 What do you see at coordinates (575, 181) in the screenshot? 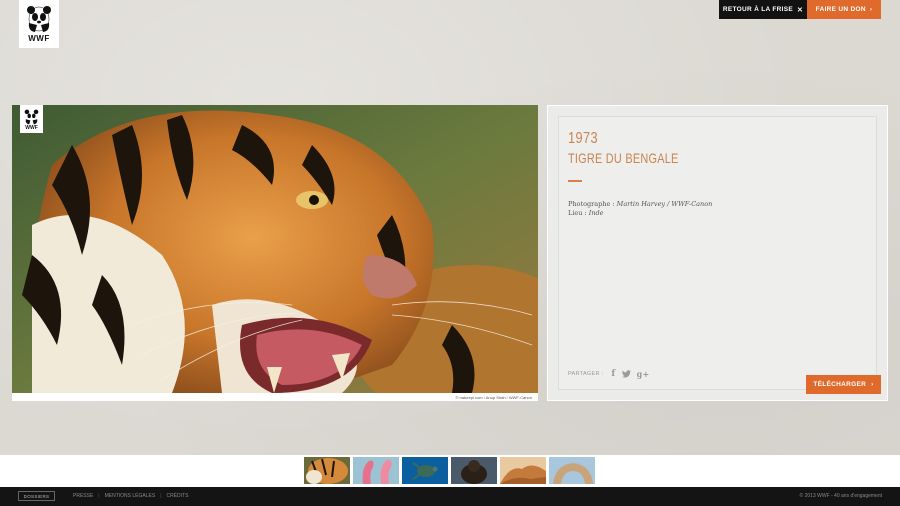
I see `title-divider` at bounding box center [575, 181].